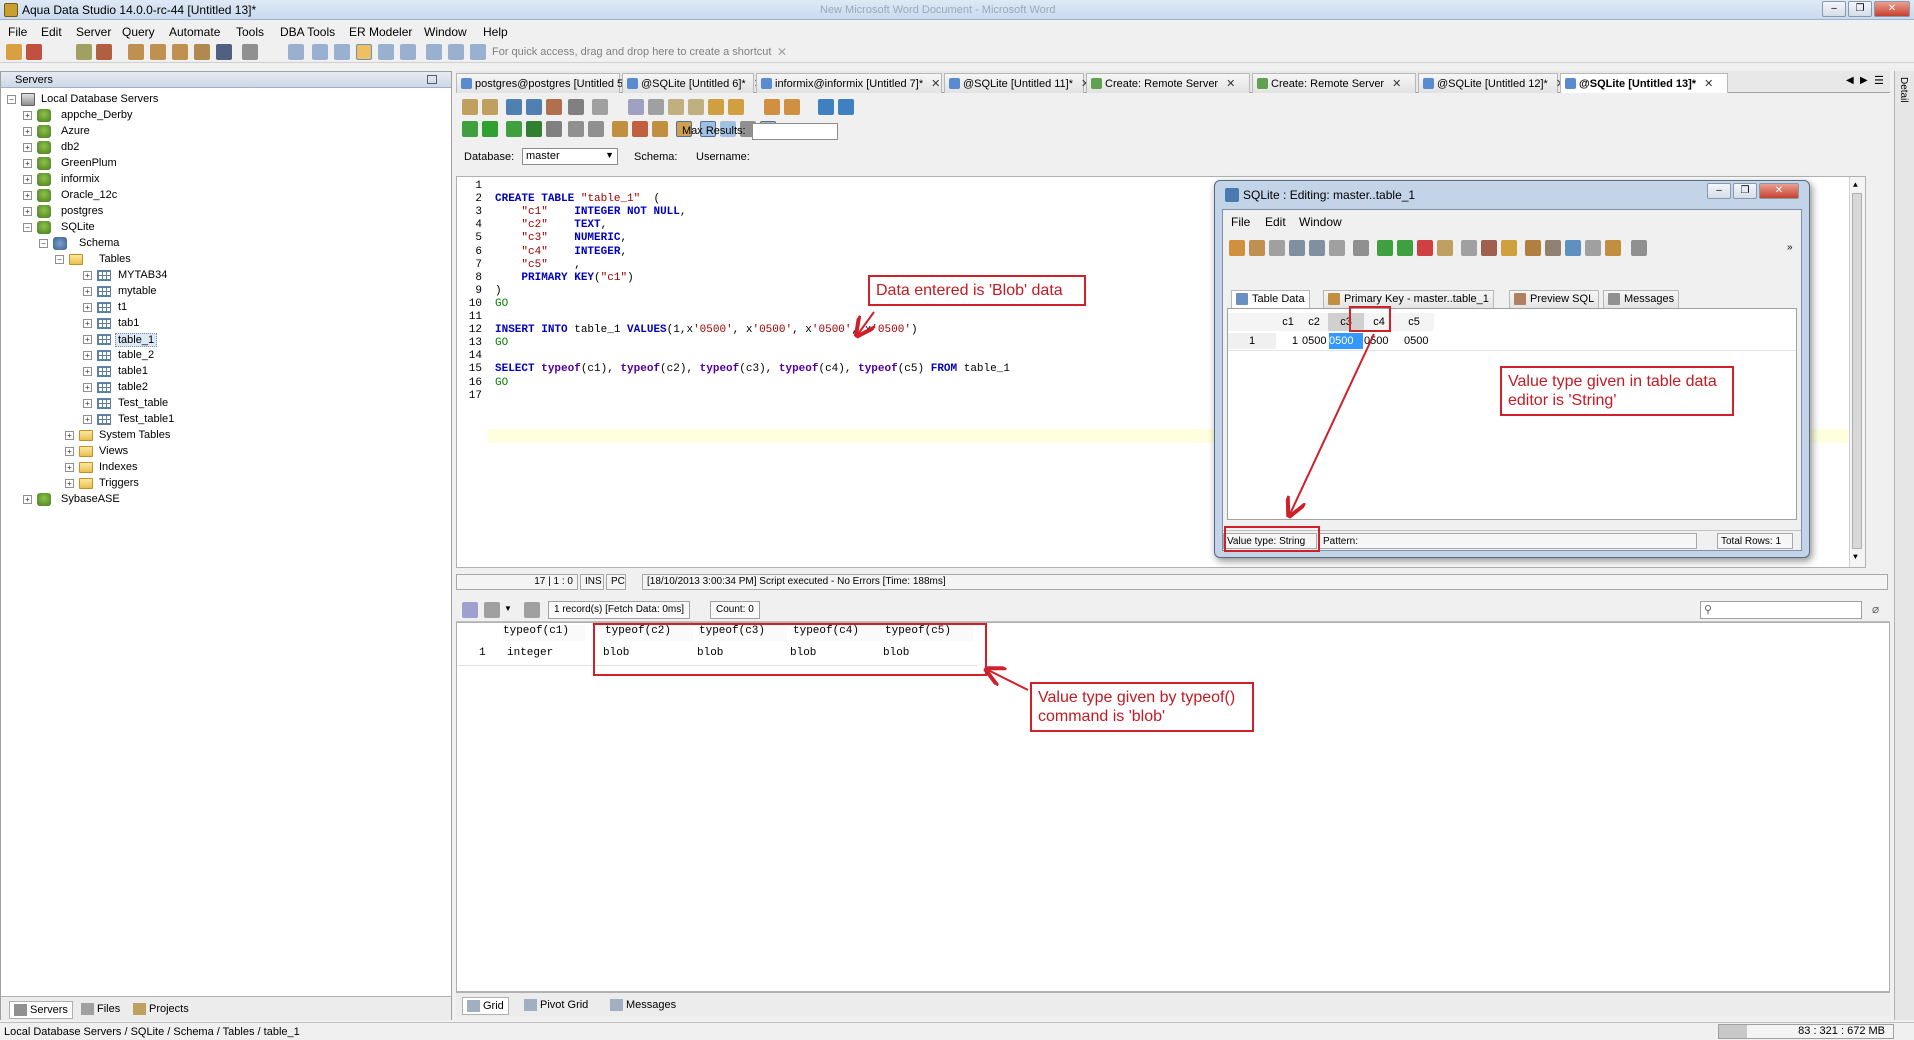  What do you see at coordinates (1445, 248) in the screenshot?
I see `edit-cell-icon` at bounding box center [1445, 248].